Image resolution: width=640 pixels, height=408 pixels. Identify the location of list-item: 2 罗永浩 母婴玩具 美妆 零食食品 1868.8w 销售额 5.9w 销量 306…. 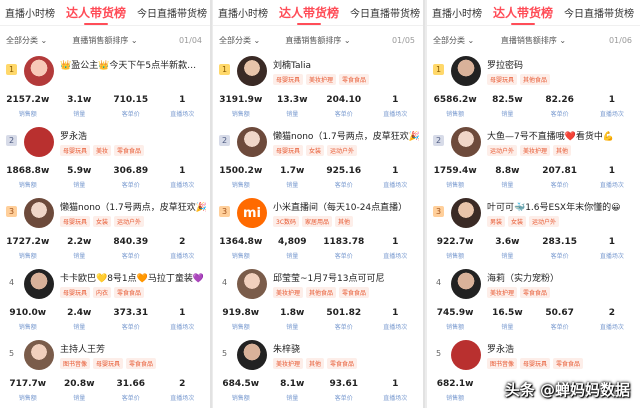
(105, 160).